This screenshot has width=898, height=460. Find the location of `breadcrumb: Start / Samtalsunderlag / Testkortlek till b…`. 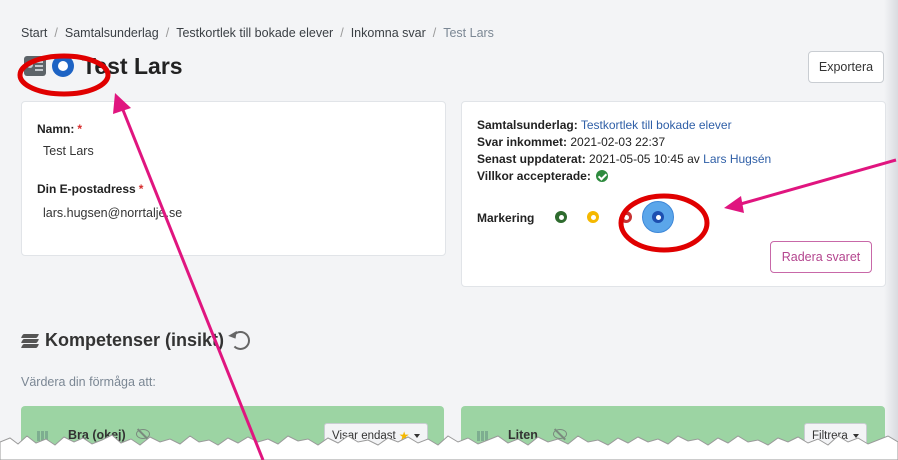

breadcrumb: Start / Samtalsunderlag / Testkortlek till b… is located at coordinates (257, 33).